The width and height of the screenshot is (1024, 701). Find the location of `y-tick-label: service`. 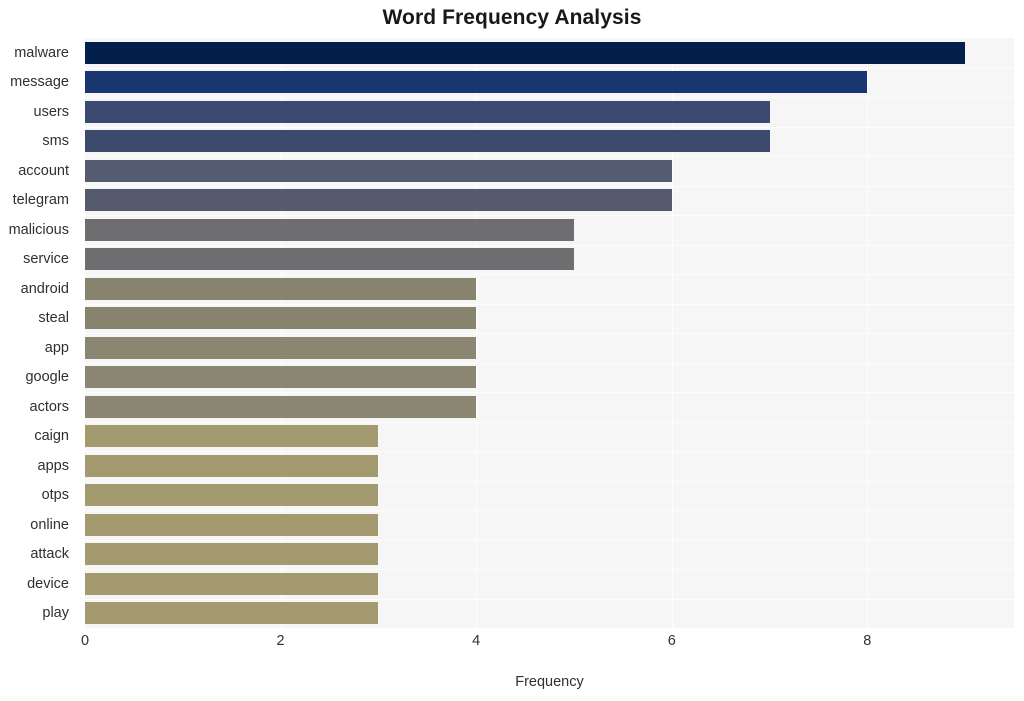

y-tick-label: service is located at coordinates (46, 259).